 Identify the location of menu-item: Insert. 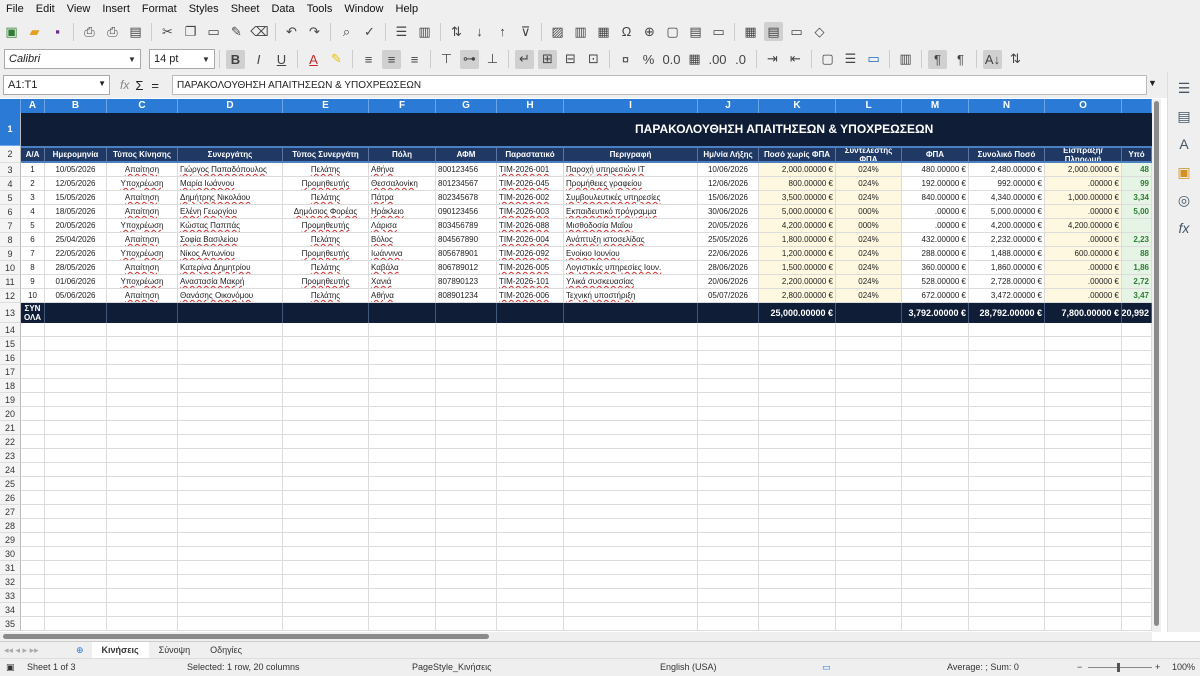
(116, 9).